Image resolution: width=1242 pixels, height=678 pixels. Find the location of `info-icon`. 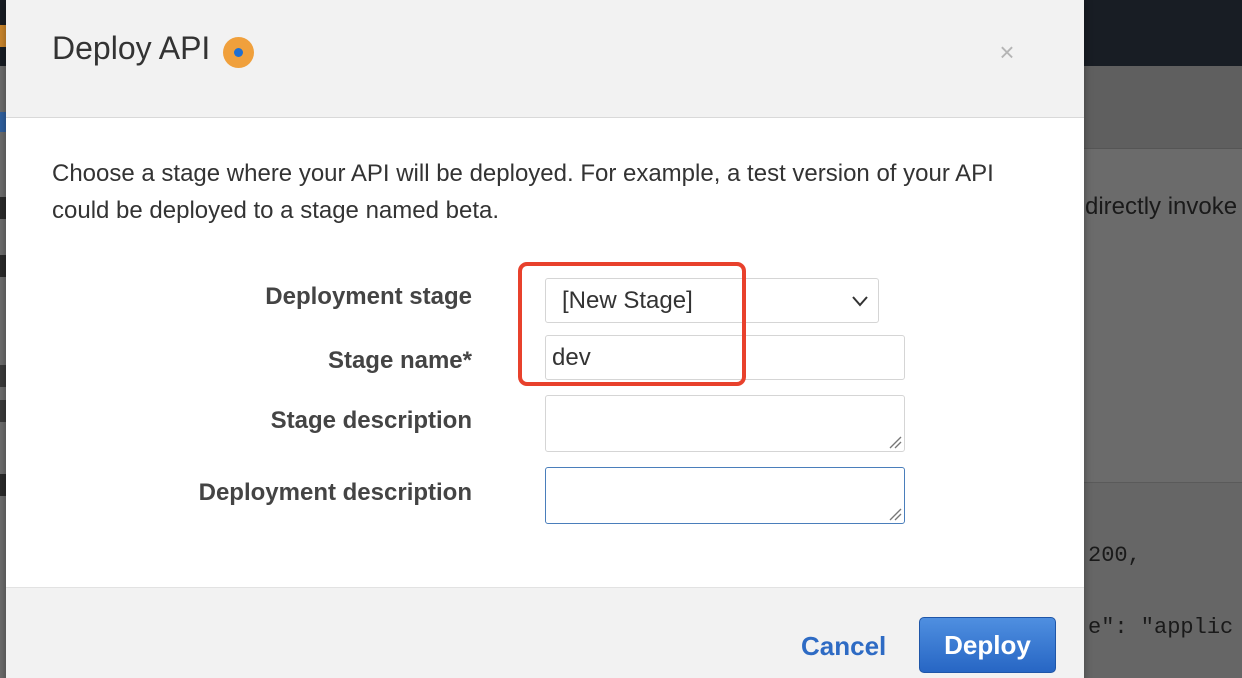

info-icon is located at coordinates (238, 52).